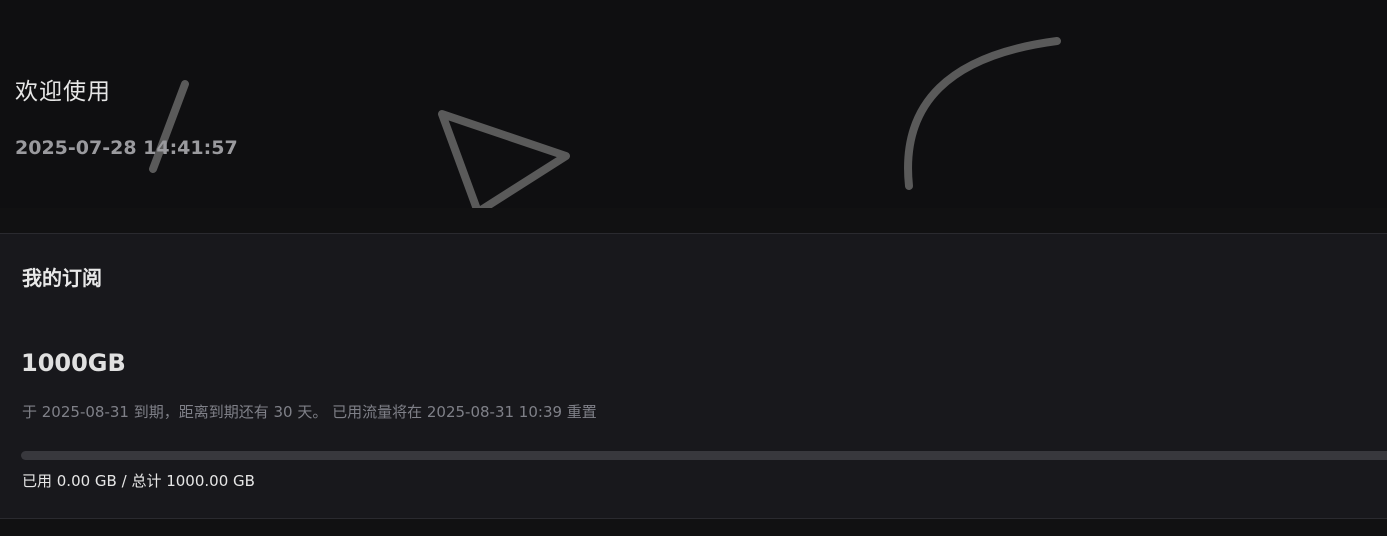 The width and height of the screenshot is (1387, 536). I want to click on decor-arc-shape, so click(982, 113).